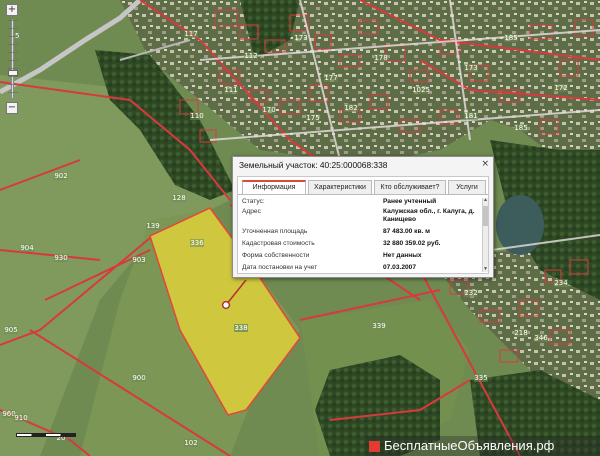 This screenshot has width=600, height=456. Describe the element at coordinates (467, 187) in the screenshot. I see `tab-services: Услуги` at that location.